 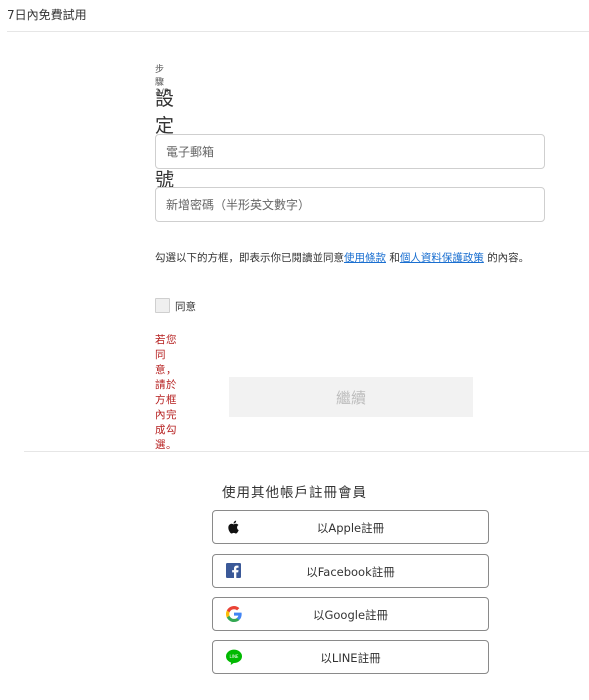 I want to click on apple-signup-button: 以Apple註冊, so click(x=350, y=527).